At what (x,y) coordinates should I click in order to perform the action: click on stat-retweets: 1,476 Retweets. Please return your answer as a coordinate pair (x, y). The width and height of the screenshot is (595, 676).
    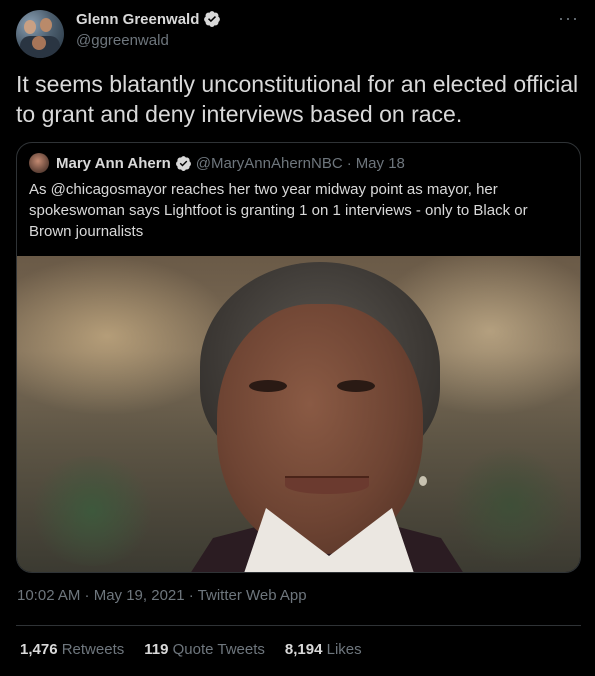
    Looking at the image, I should click on (72, 649).